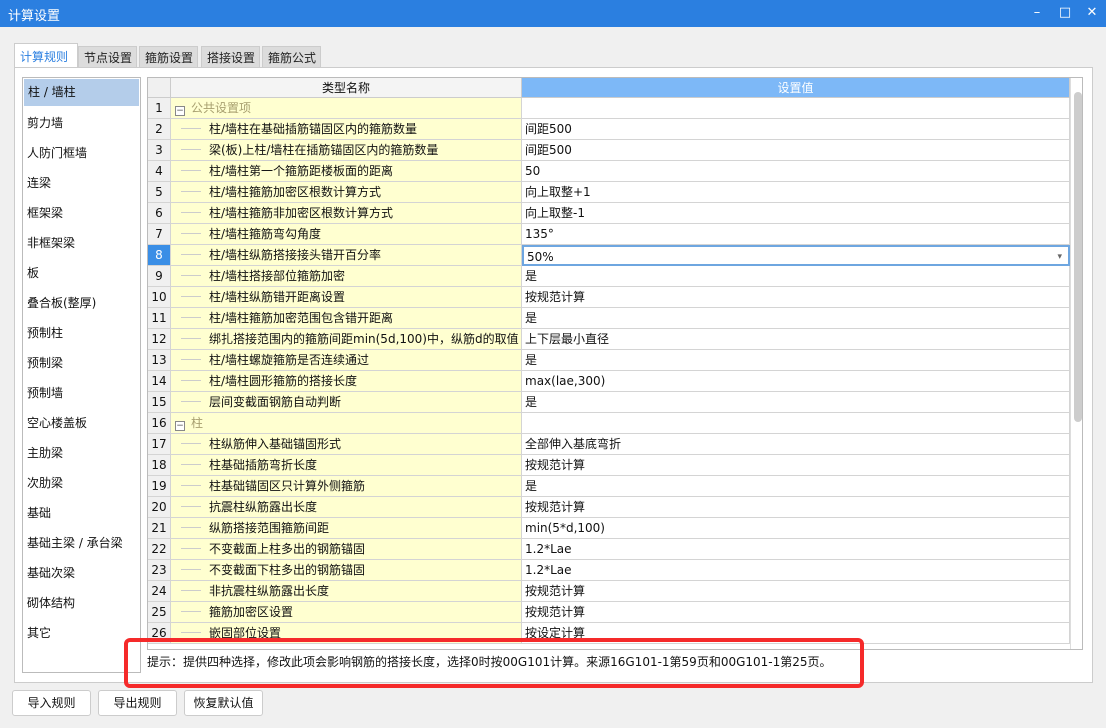  I want to click on sidebar-item: 板, so click(81, 273).